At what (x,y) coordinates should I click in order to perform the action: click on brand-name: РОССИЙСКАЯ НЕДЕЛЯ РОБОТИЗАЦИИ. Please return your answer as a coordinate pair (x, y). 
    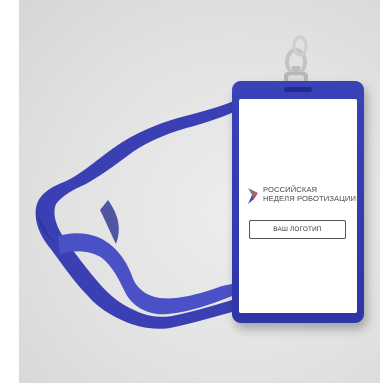
    Looking at the image, I should click on (309, 194).